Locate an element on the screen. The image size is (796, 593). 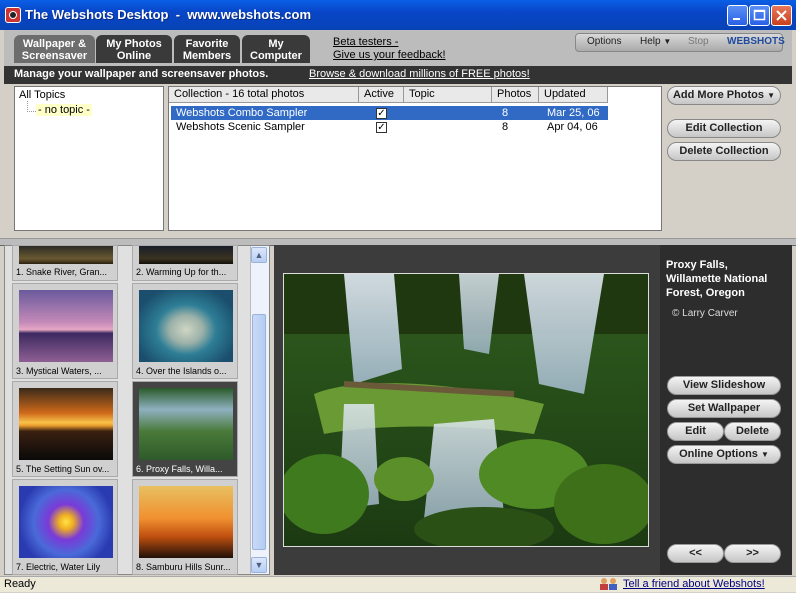
tab-wallpaper-screensaver: Wallpaper & Screensaver is located at coordinates (54, 49).